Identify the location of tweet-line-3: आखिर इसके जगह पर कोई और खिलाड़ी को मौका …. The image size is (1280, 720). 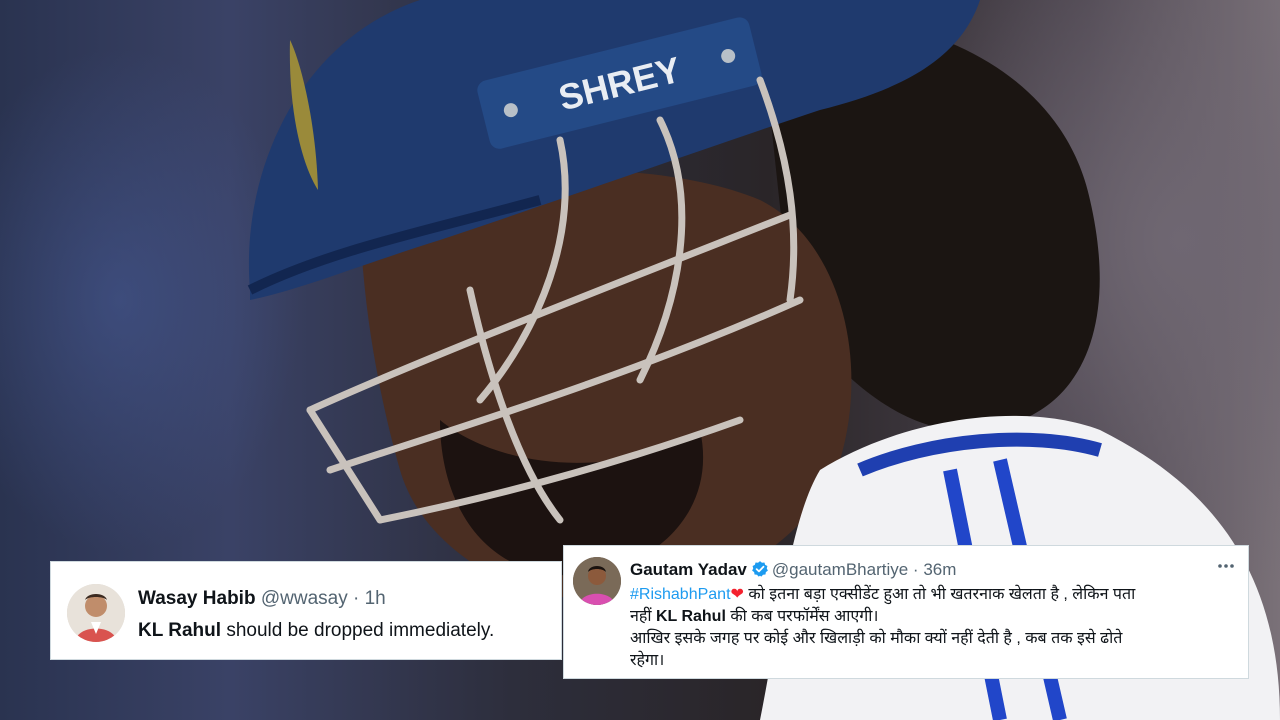
(876, 638).